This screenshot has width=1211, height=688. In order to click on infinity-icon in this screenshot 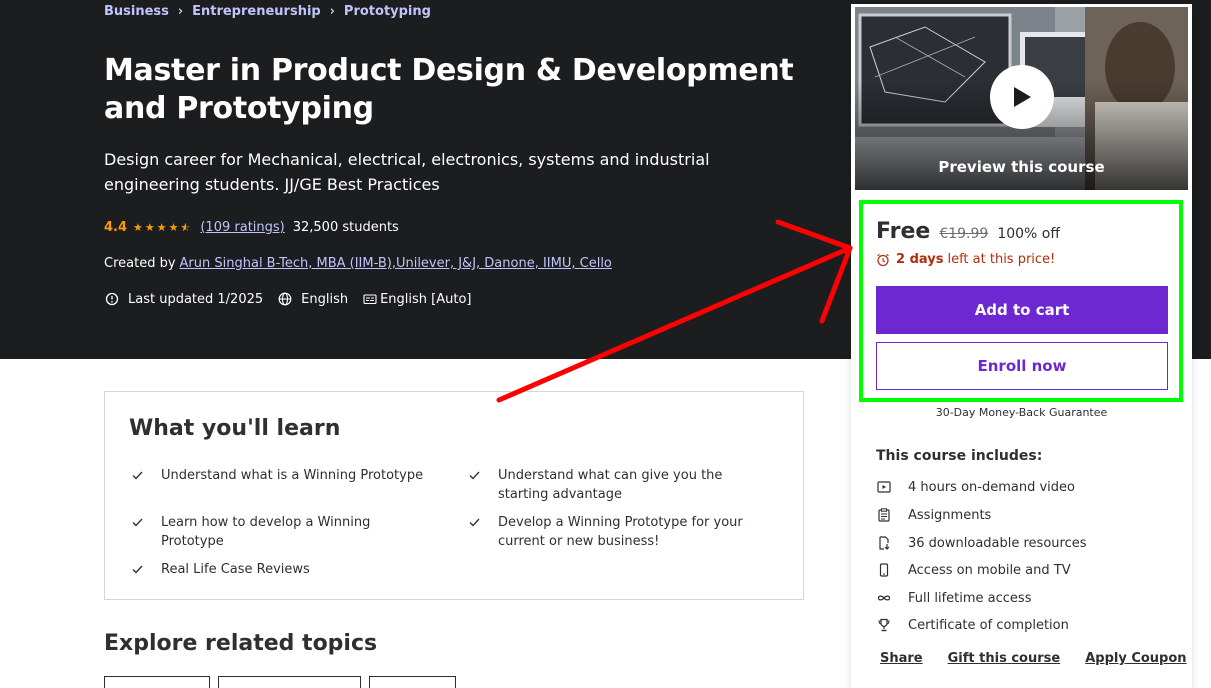, I will do `click(884, 598)`.